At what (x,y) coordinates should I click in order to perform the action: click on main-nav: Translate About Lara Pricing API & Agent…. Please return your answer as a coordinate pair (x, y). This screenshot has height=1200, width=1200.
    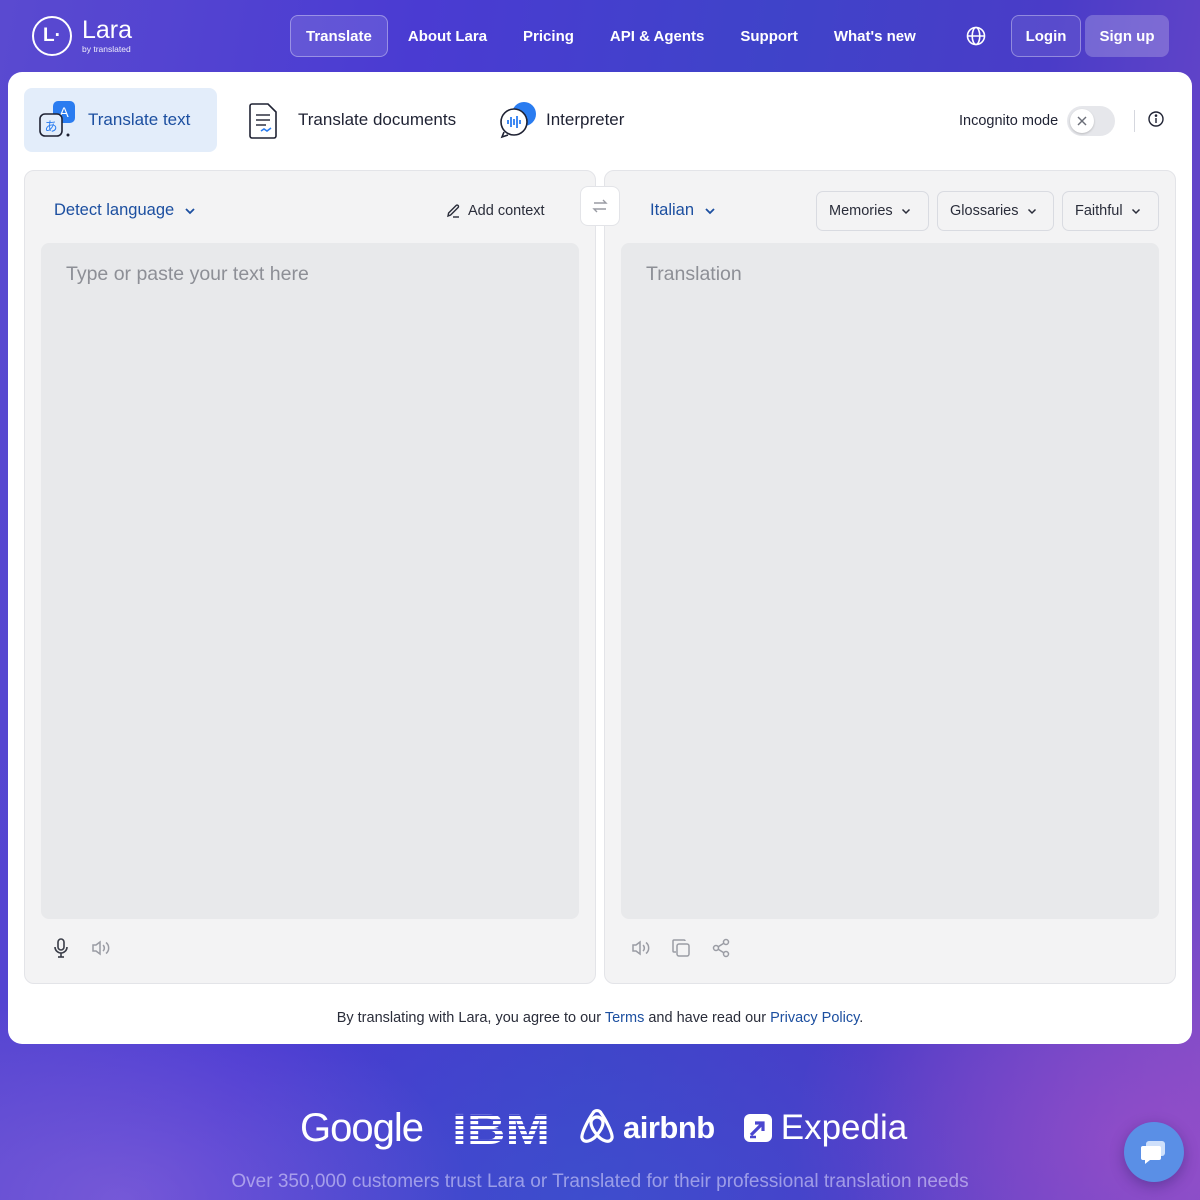
    Looking at the image, I should click on (612, 36).